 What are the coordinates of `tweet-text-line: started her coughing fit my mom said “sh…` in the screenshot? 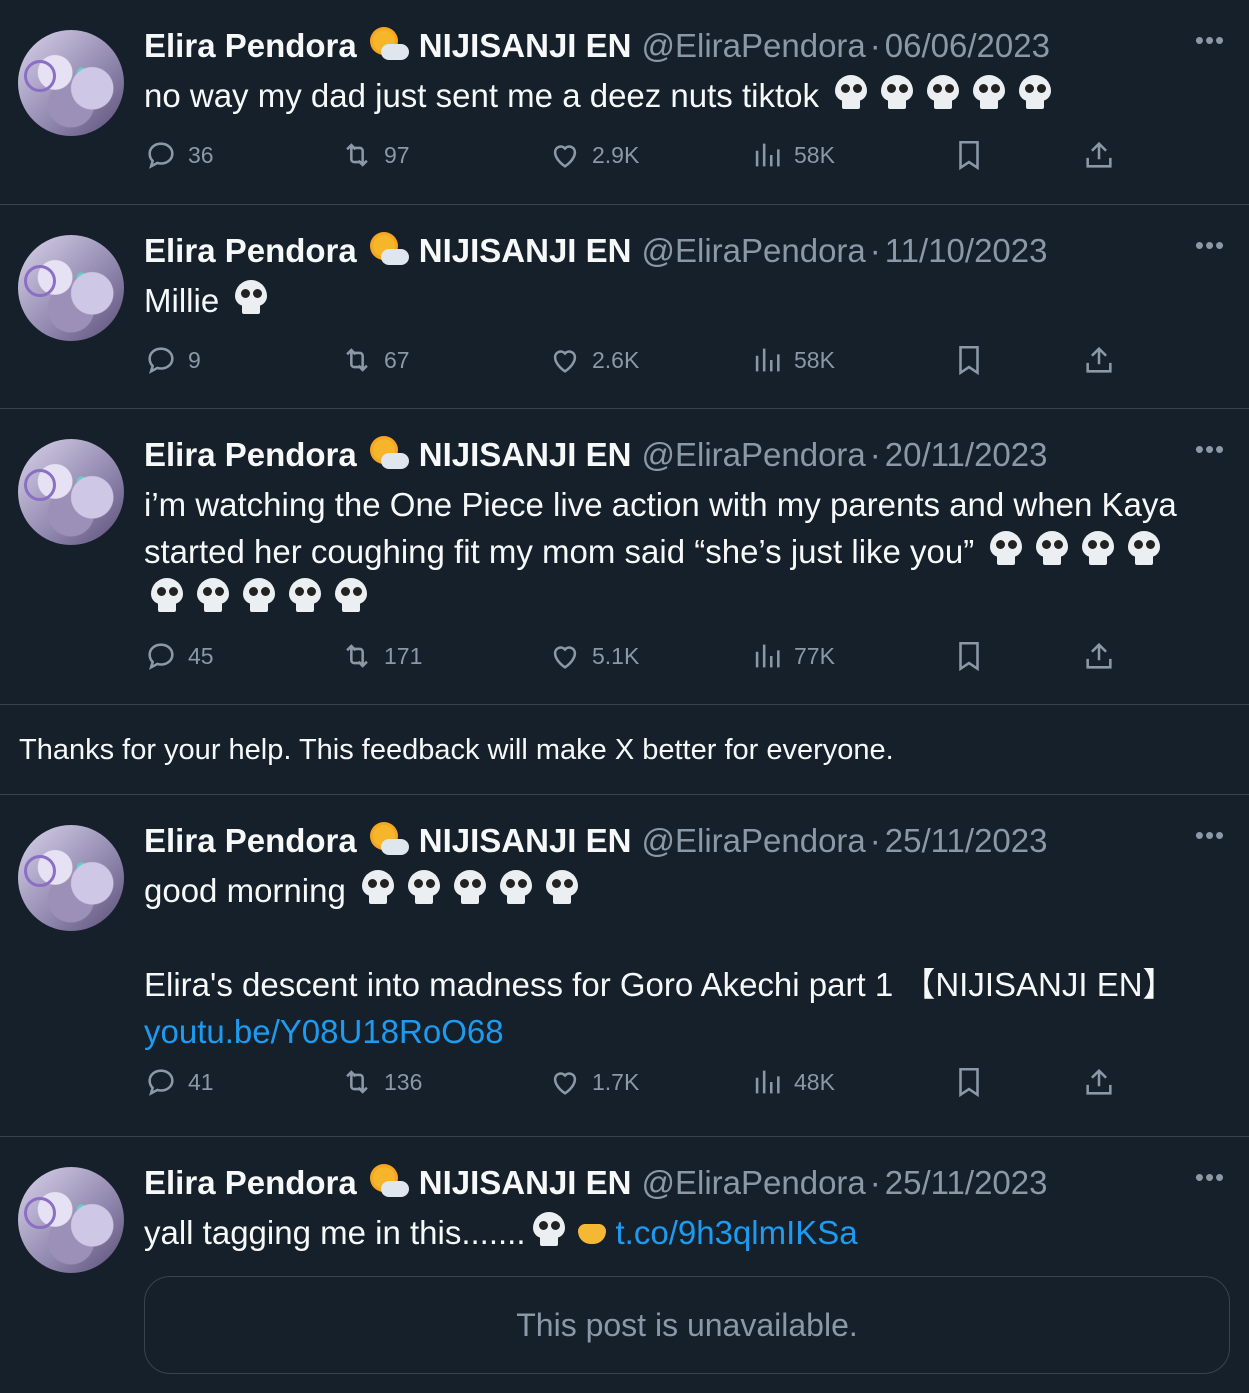 It's located at (564, 551).